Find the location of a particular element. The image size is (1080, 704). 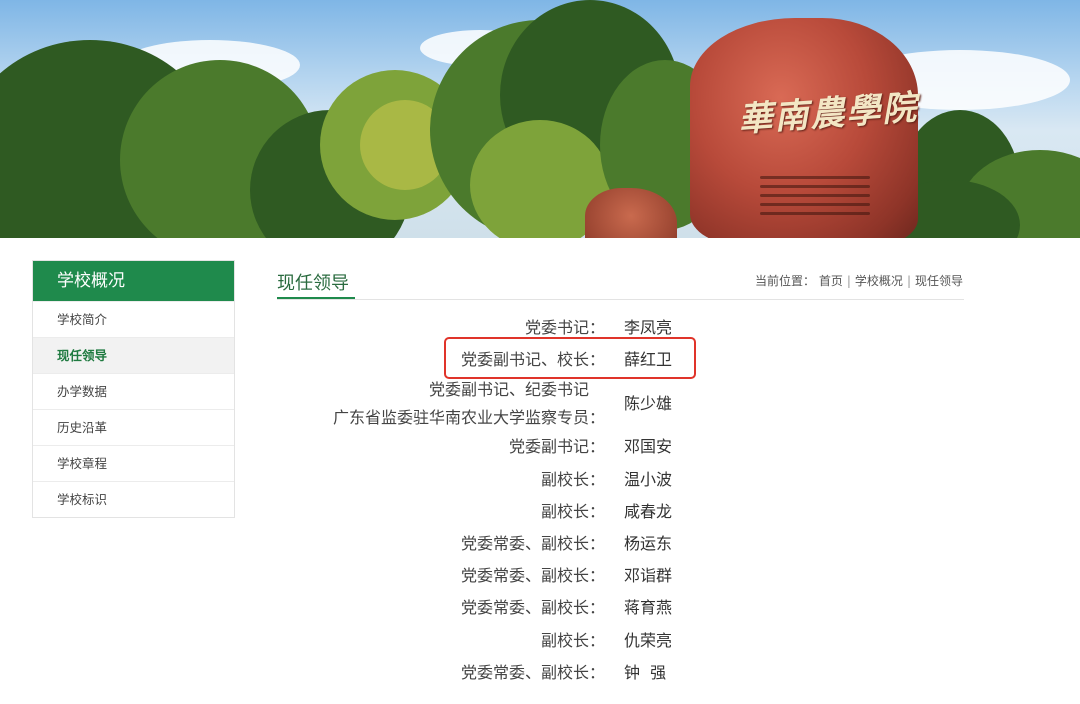

leader-name: 李凤亮 is located at coordinates (648, 327).